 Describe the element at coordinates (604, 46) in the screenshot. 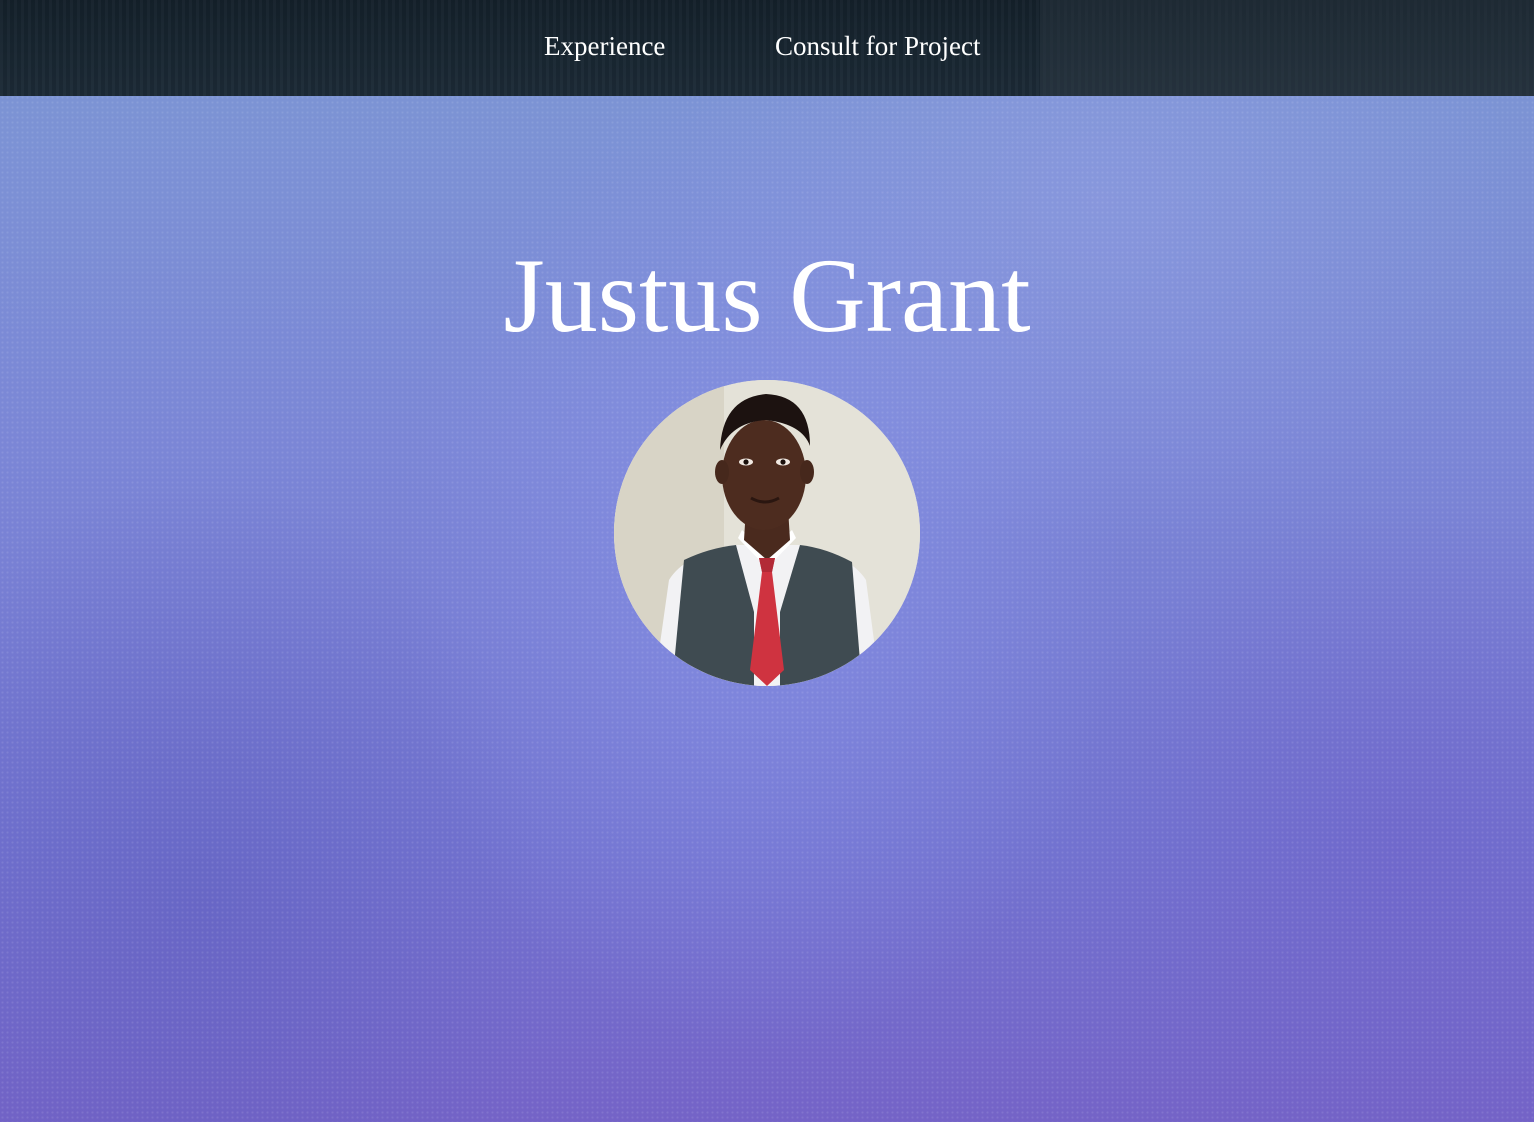

I see `nav-link-experience: Experience` at that location.